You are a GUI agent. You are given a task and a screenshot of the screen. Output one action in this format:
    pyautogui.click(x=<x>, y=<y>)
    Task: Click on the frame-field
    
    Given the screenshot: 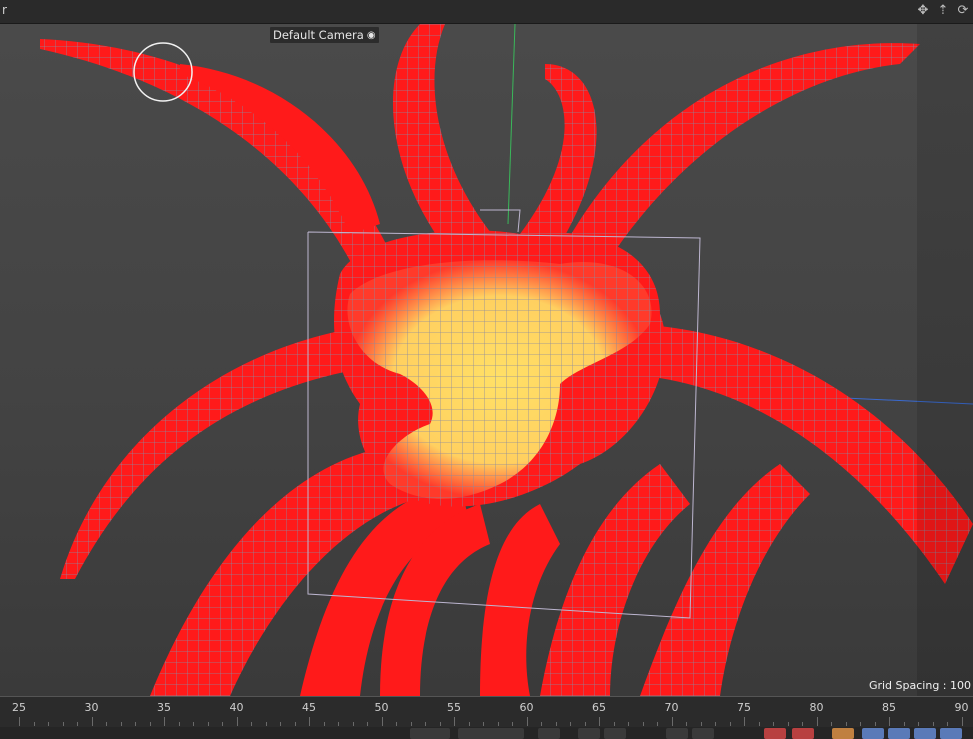 What is the action you would take?
    pyautogui.click(x=430, y=733)
    